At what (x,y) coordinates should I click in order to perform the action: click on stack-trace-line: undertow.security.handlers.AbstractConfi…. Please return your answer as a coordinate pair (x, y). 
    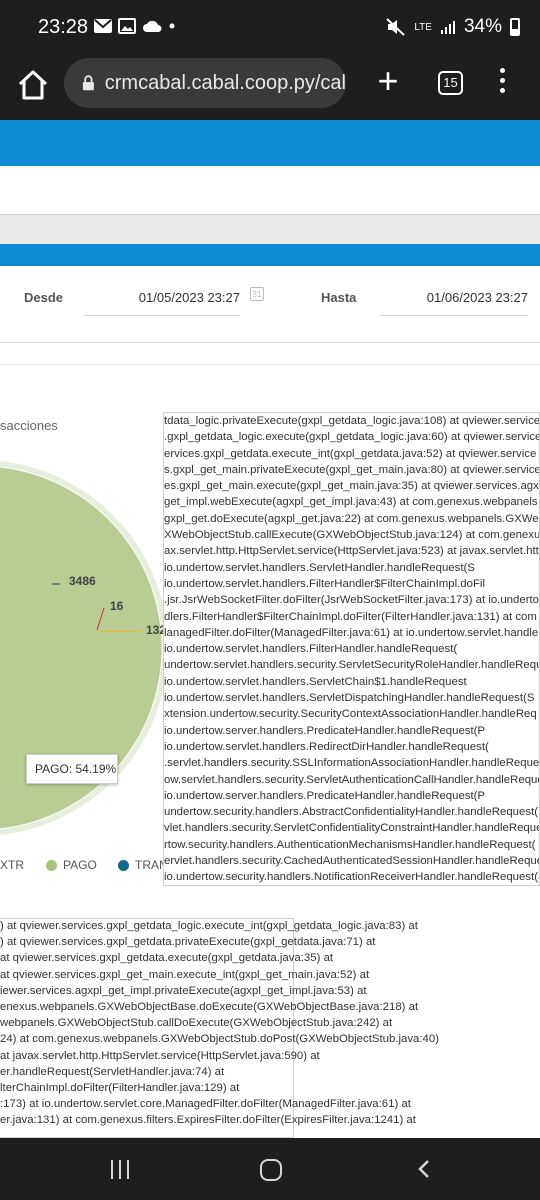
    Looking at the image, I should click on (351, 812).